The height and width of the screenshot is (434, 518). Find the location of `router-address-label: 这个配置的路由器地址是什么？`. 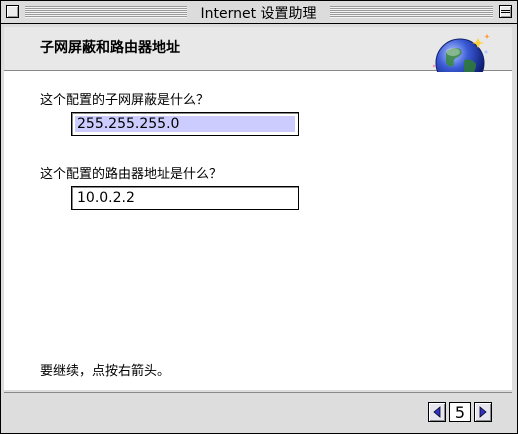

router-address-label: 这个配置的路由器地址是什么？ is located at coordinates (131, 174).